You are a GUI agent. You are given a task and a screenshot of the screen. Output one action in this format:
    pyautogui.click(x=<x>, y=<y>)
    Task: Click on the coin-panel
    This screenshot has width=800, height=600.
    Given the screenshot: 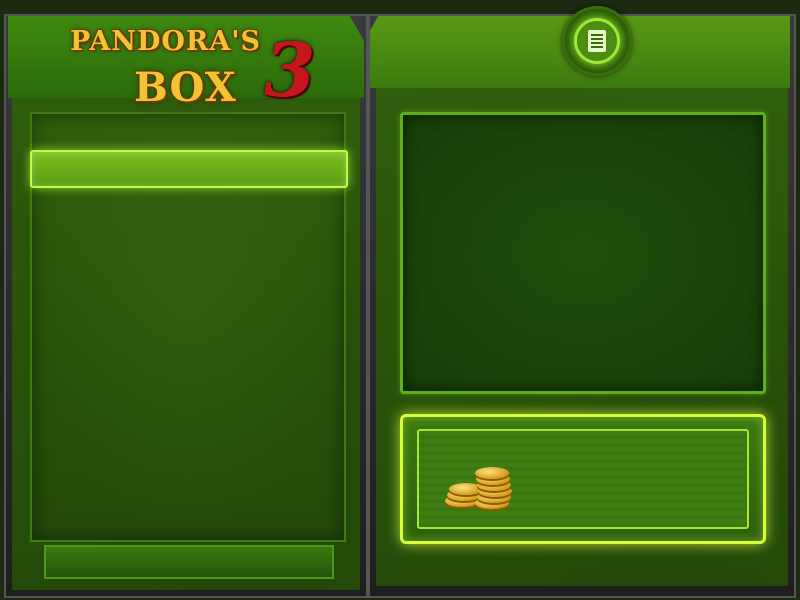 What is the action you would take?
    pyautogui.click(x=583, y=479)
    